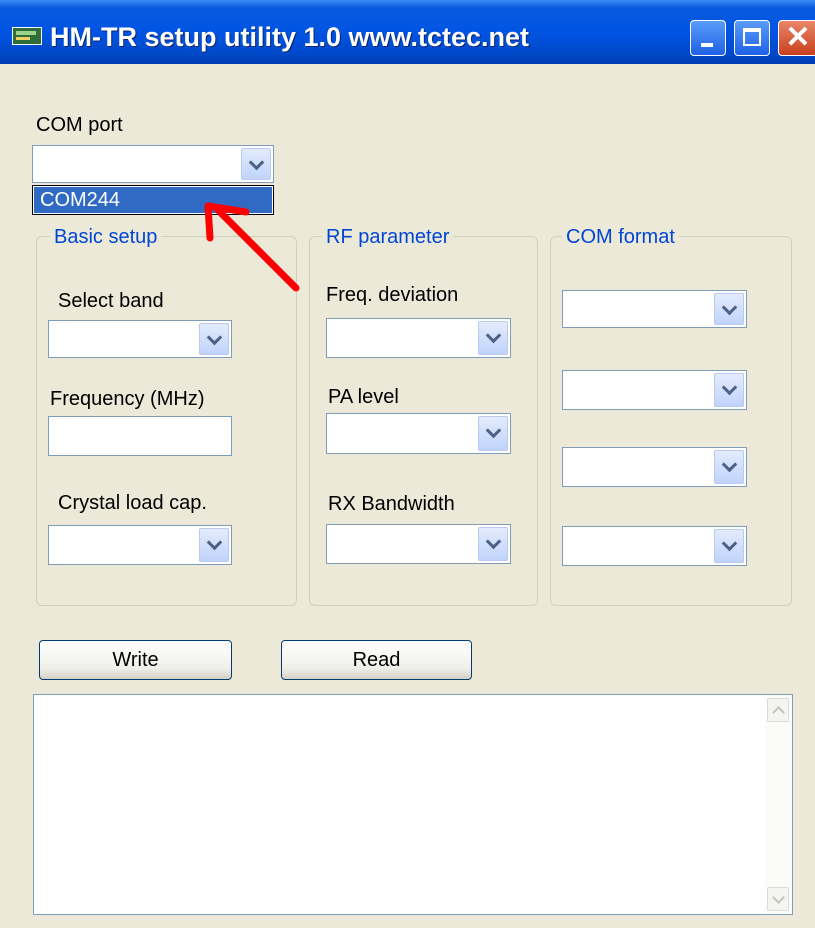  Describe the element at coordinates (153, 164) in the screenshot. I see `com-port-combo` at that location.